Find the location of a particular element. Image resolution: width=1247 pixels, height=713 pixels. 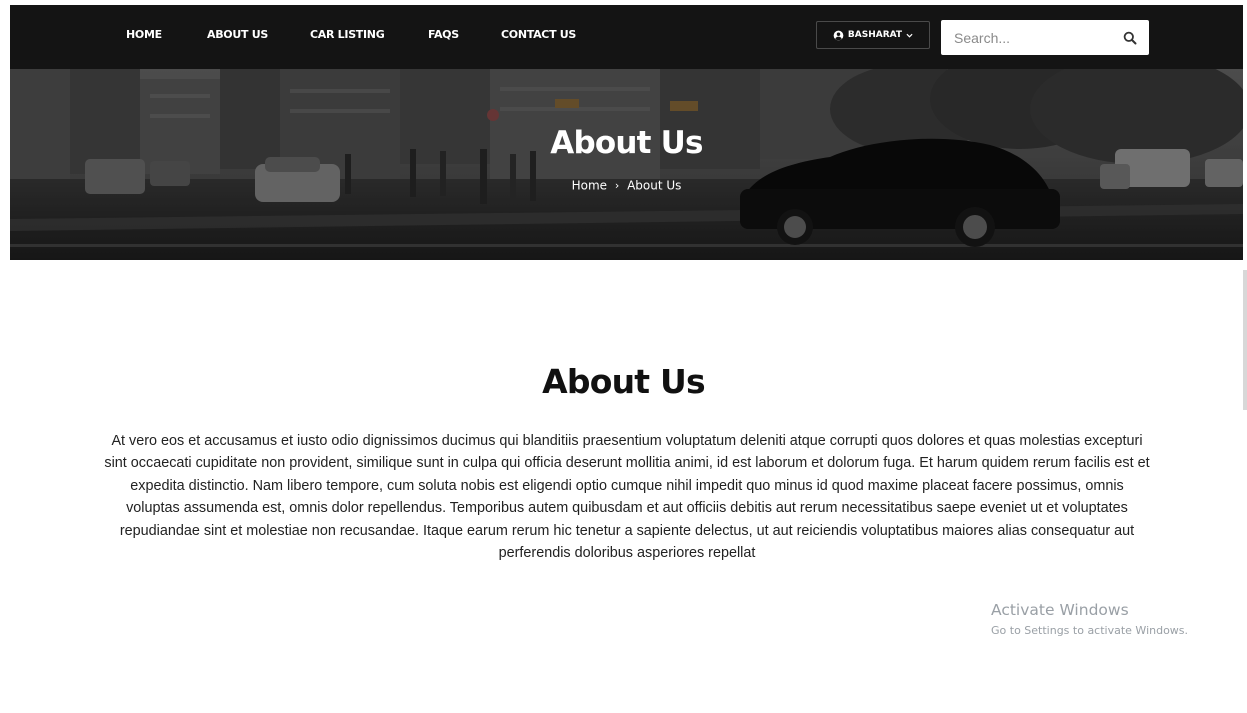

search-input is located at coordinates (1026, 37).